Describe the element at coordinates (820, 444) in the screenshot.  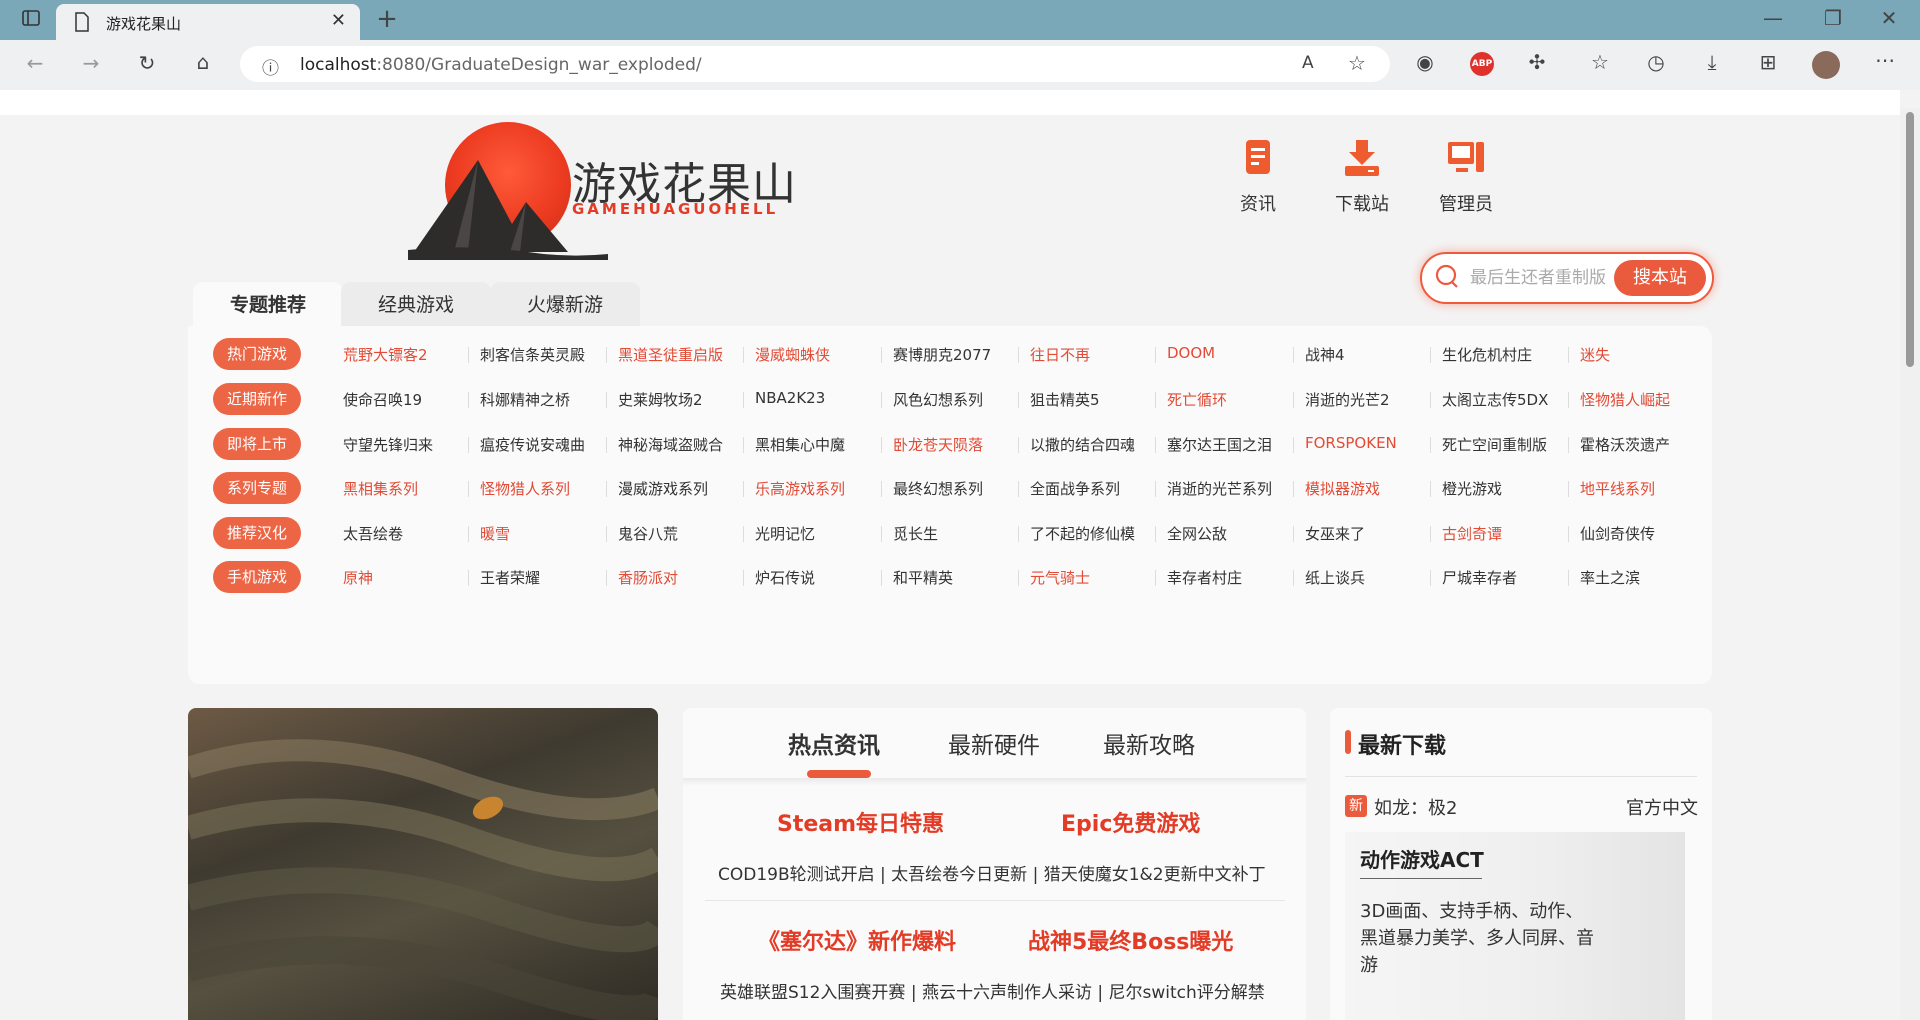
I see `topic-game-link: 黑相集心中魔` at that location.